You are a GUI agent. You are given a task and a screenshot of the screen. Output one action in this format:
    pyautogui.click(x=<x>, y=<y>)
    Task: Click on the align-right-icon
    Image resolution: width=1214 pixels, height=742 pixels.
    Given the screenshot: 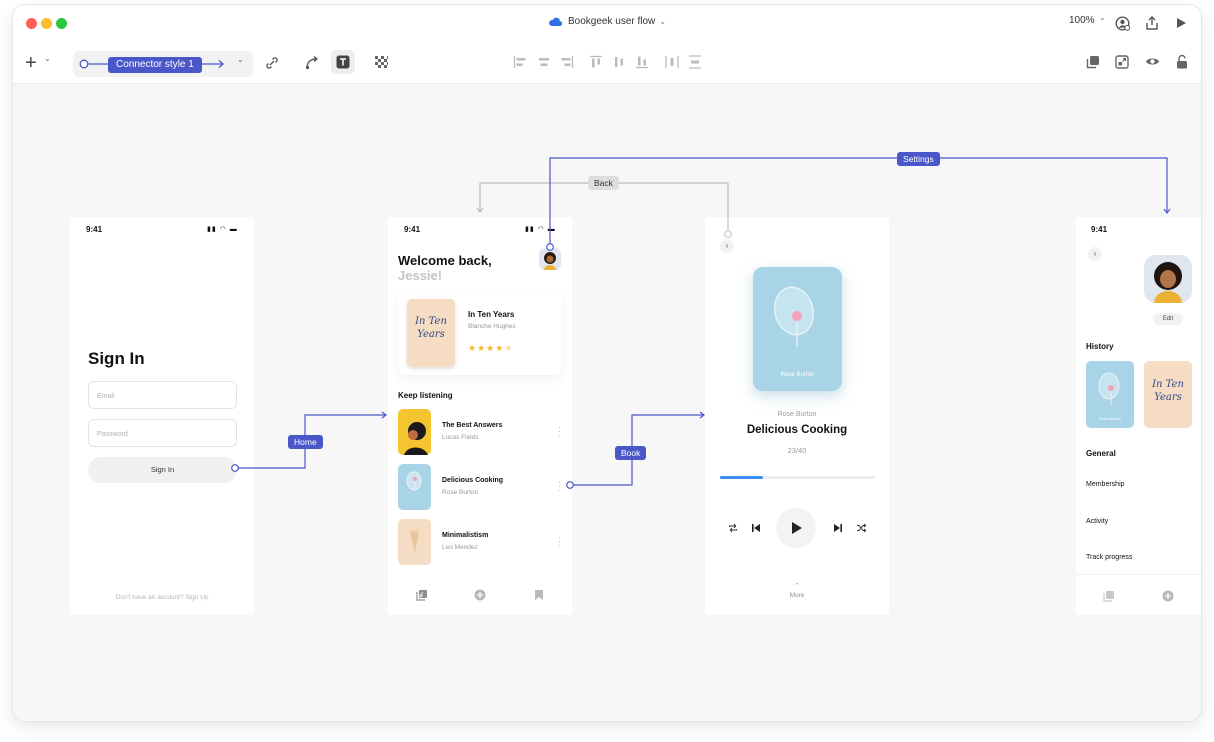 What is the action you would take?
    pyautogui.click(x=567, y=62)
    